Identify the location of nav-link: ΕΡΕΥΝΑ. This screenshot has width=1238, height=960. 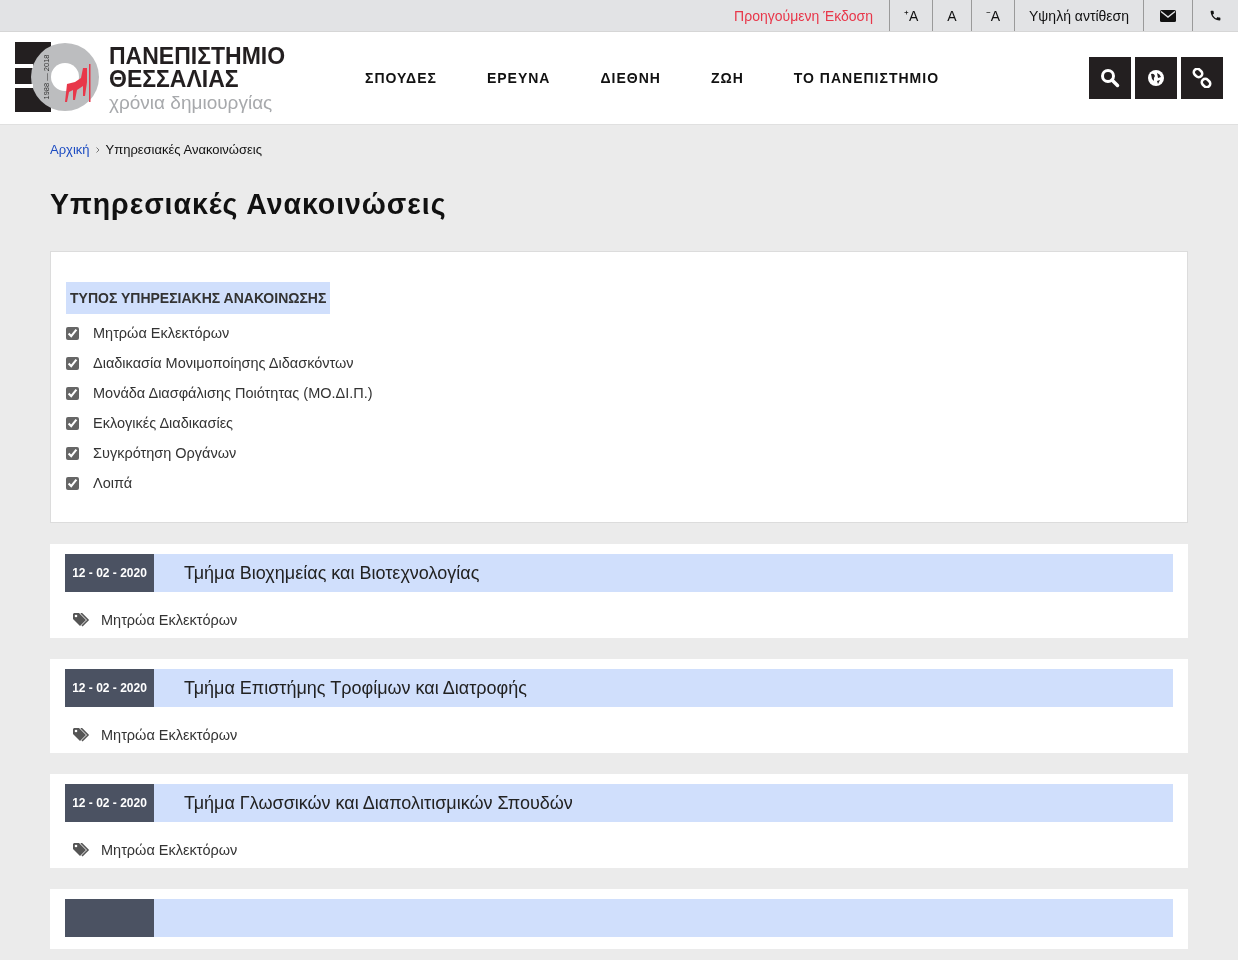
(518, 78).